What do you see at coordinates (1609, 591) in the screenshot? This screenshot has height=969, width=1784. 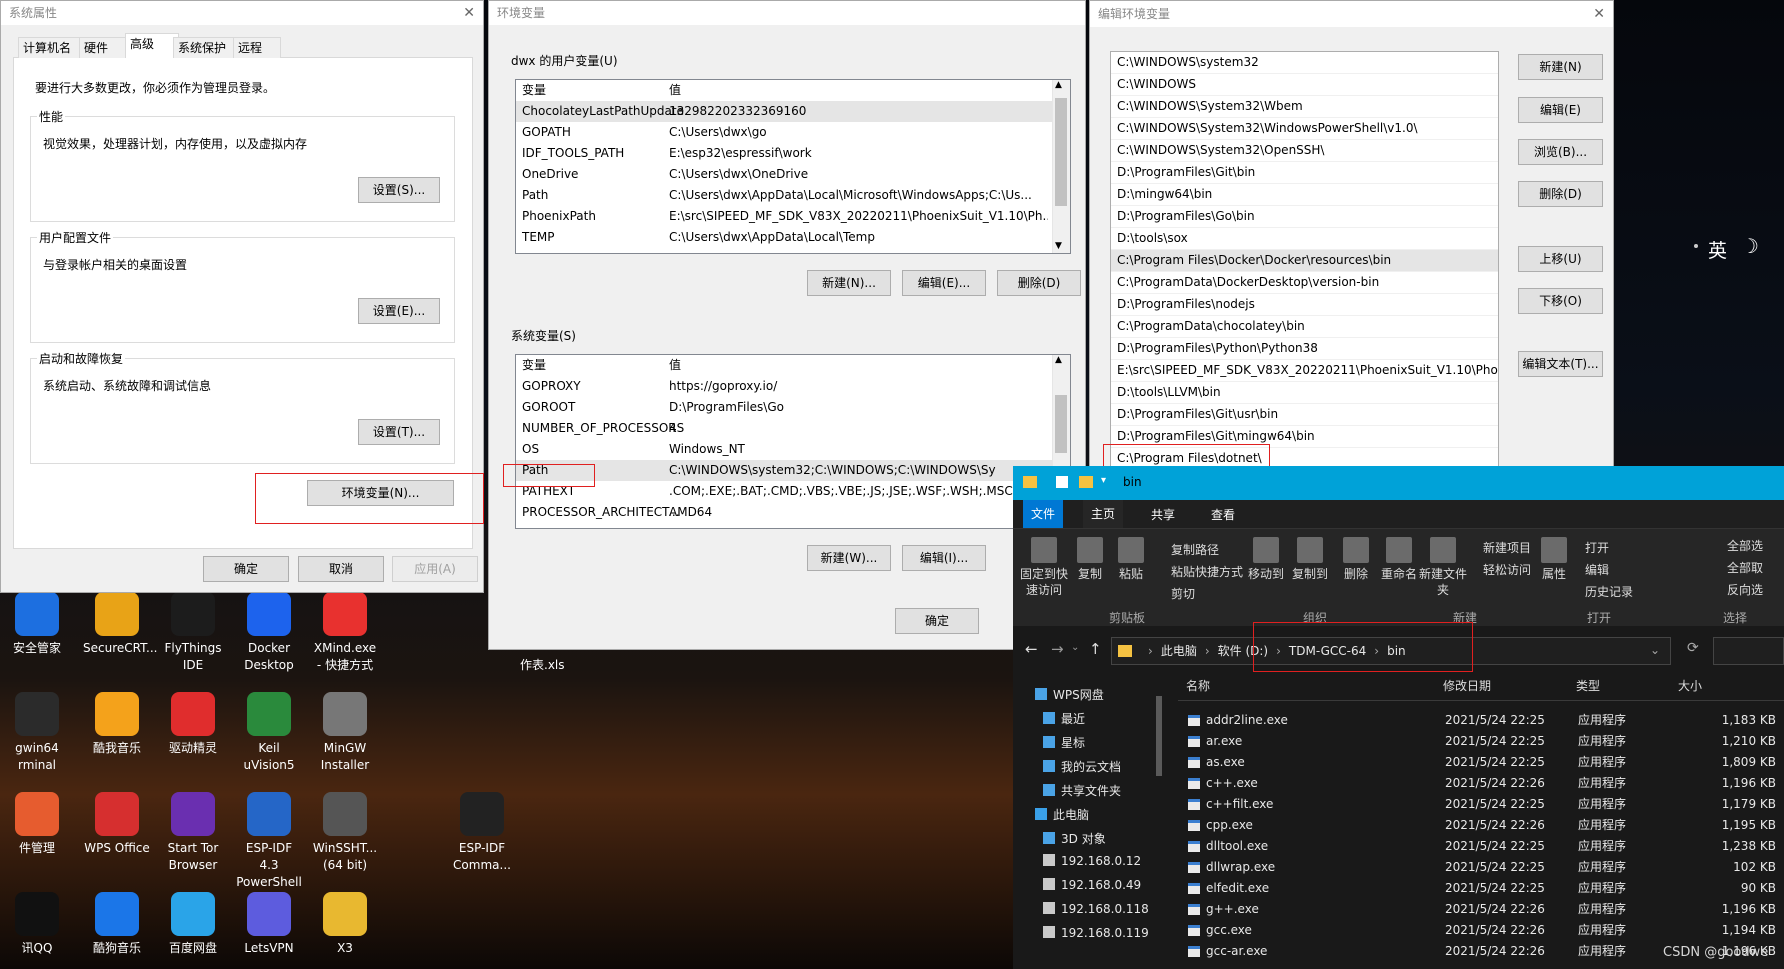 I see `history-button: 历史记录` at bounding box center [1609, 591].